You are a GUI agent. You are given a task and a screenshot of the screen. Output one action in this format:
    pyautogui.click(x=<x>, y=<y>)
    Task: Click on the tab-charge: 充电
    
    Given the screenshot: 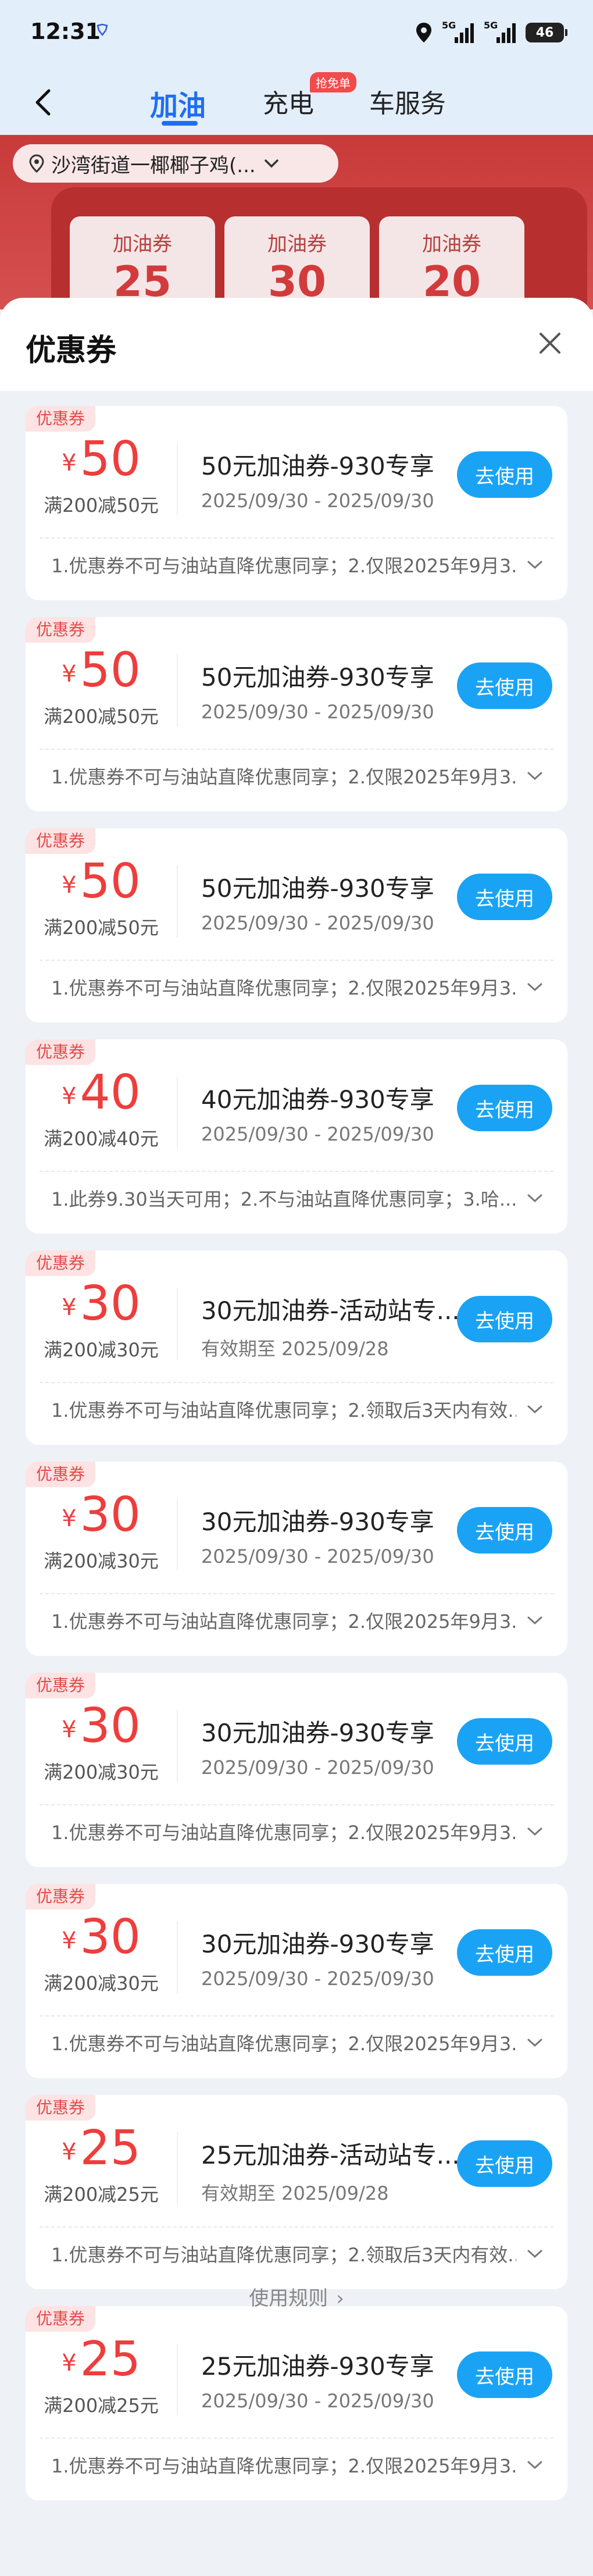 What is the action you would take?
    pyautogui.click(x=288, y=101)
    